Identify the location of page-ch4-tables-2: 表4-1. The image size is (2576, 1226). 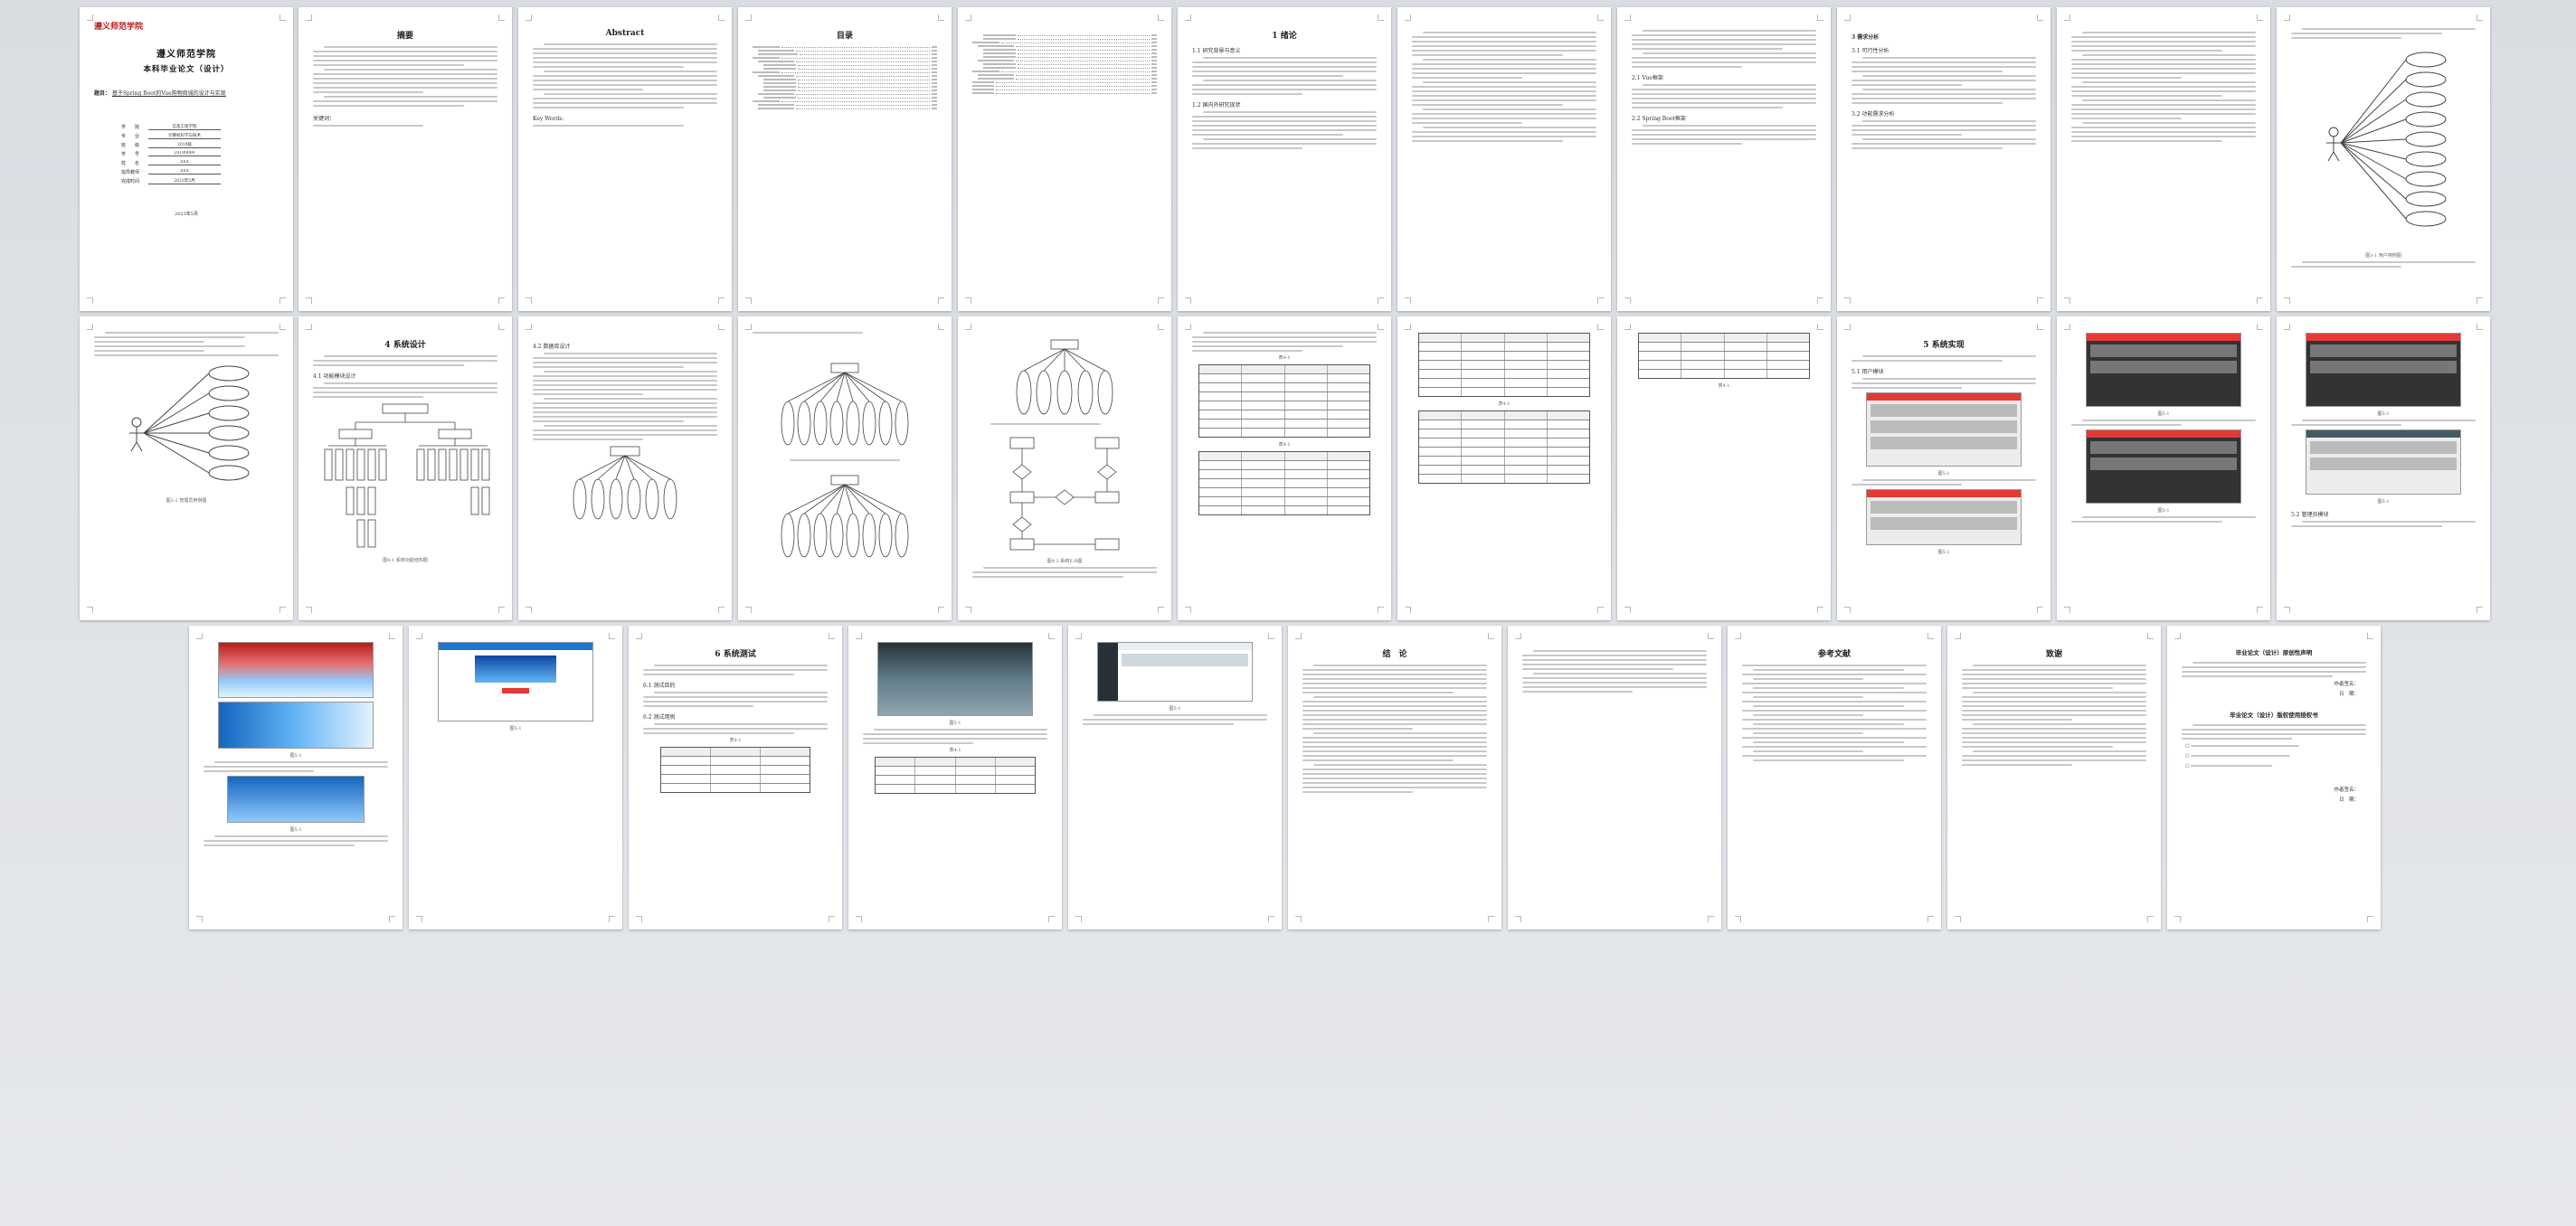
(1504, 468).